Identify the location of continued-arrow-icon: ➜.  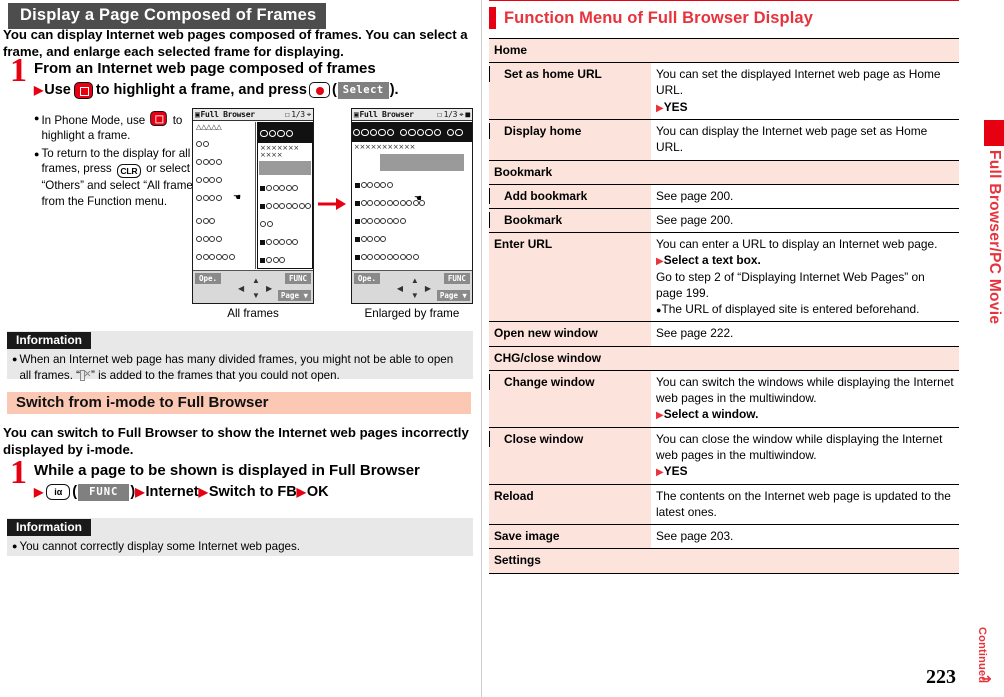
(986, 678).